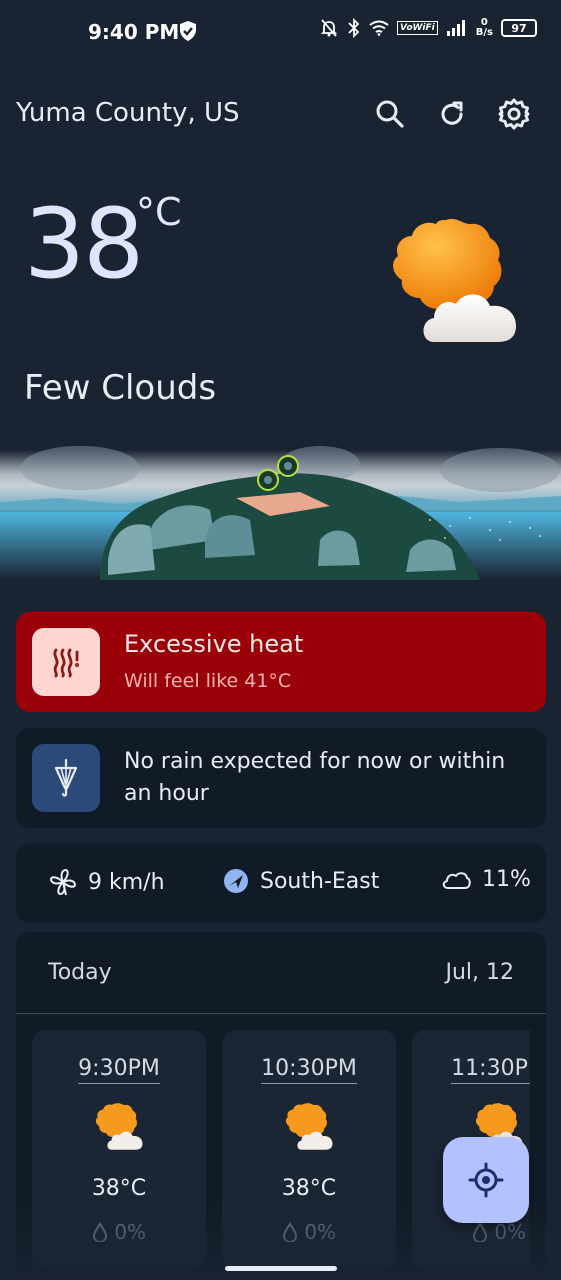 This screenshot has height=1280, width=561. What do you see at coordinates (490, 1070) in the screenshot?
I see `hour-time: 11:30PM` at bounding box center [490, 1070].